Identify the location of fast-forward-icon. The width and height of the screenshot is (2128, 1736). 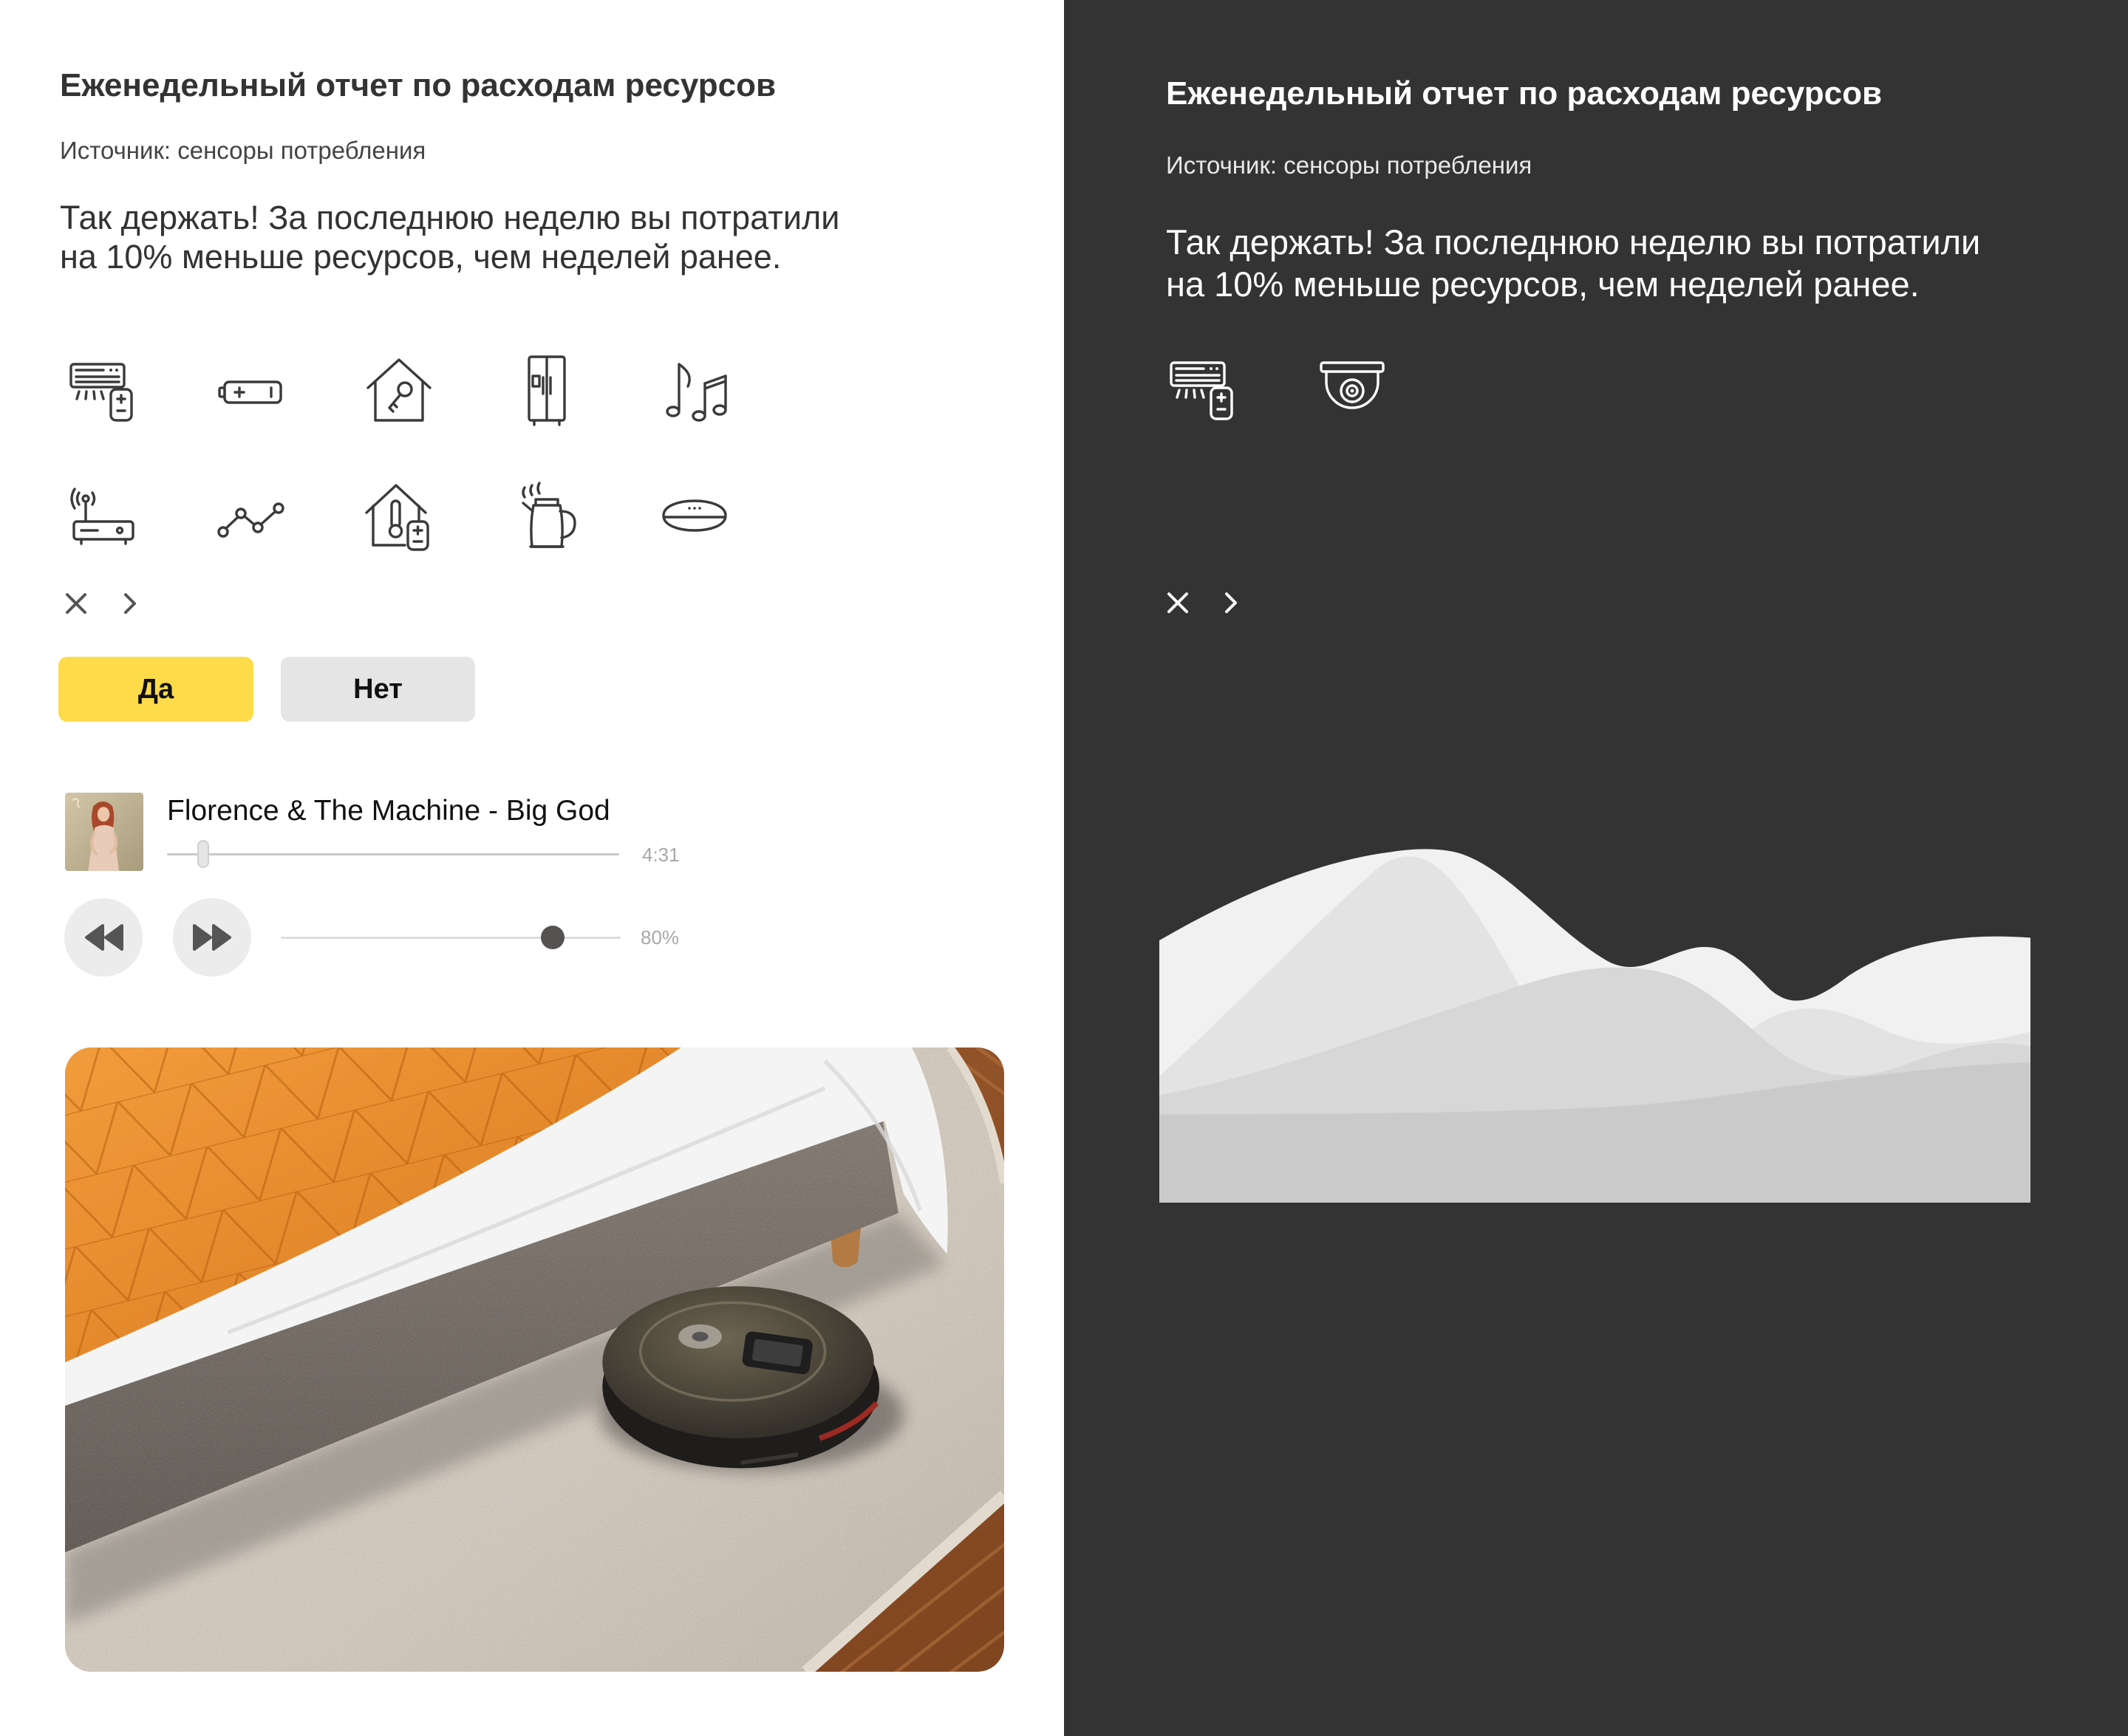
(211, 937).